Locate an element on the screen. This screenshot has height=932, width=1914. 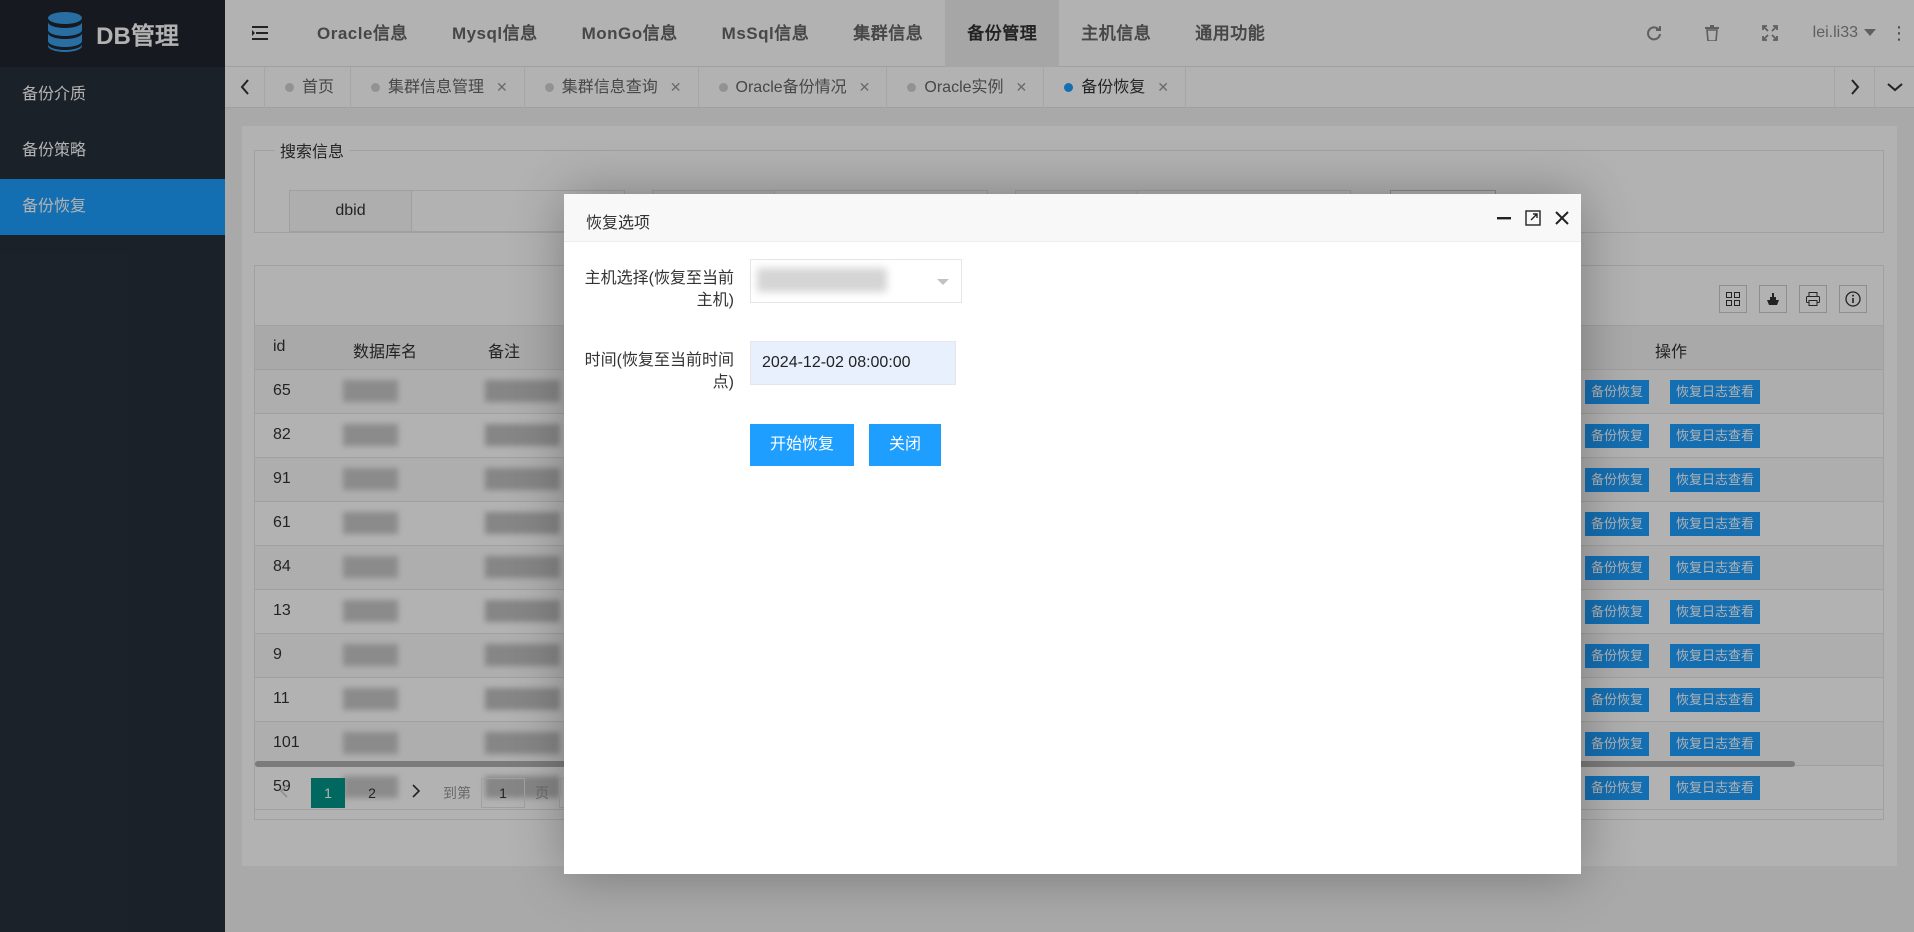
dialog-header: 恢复选项 is located at coordinates (1072, 218).